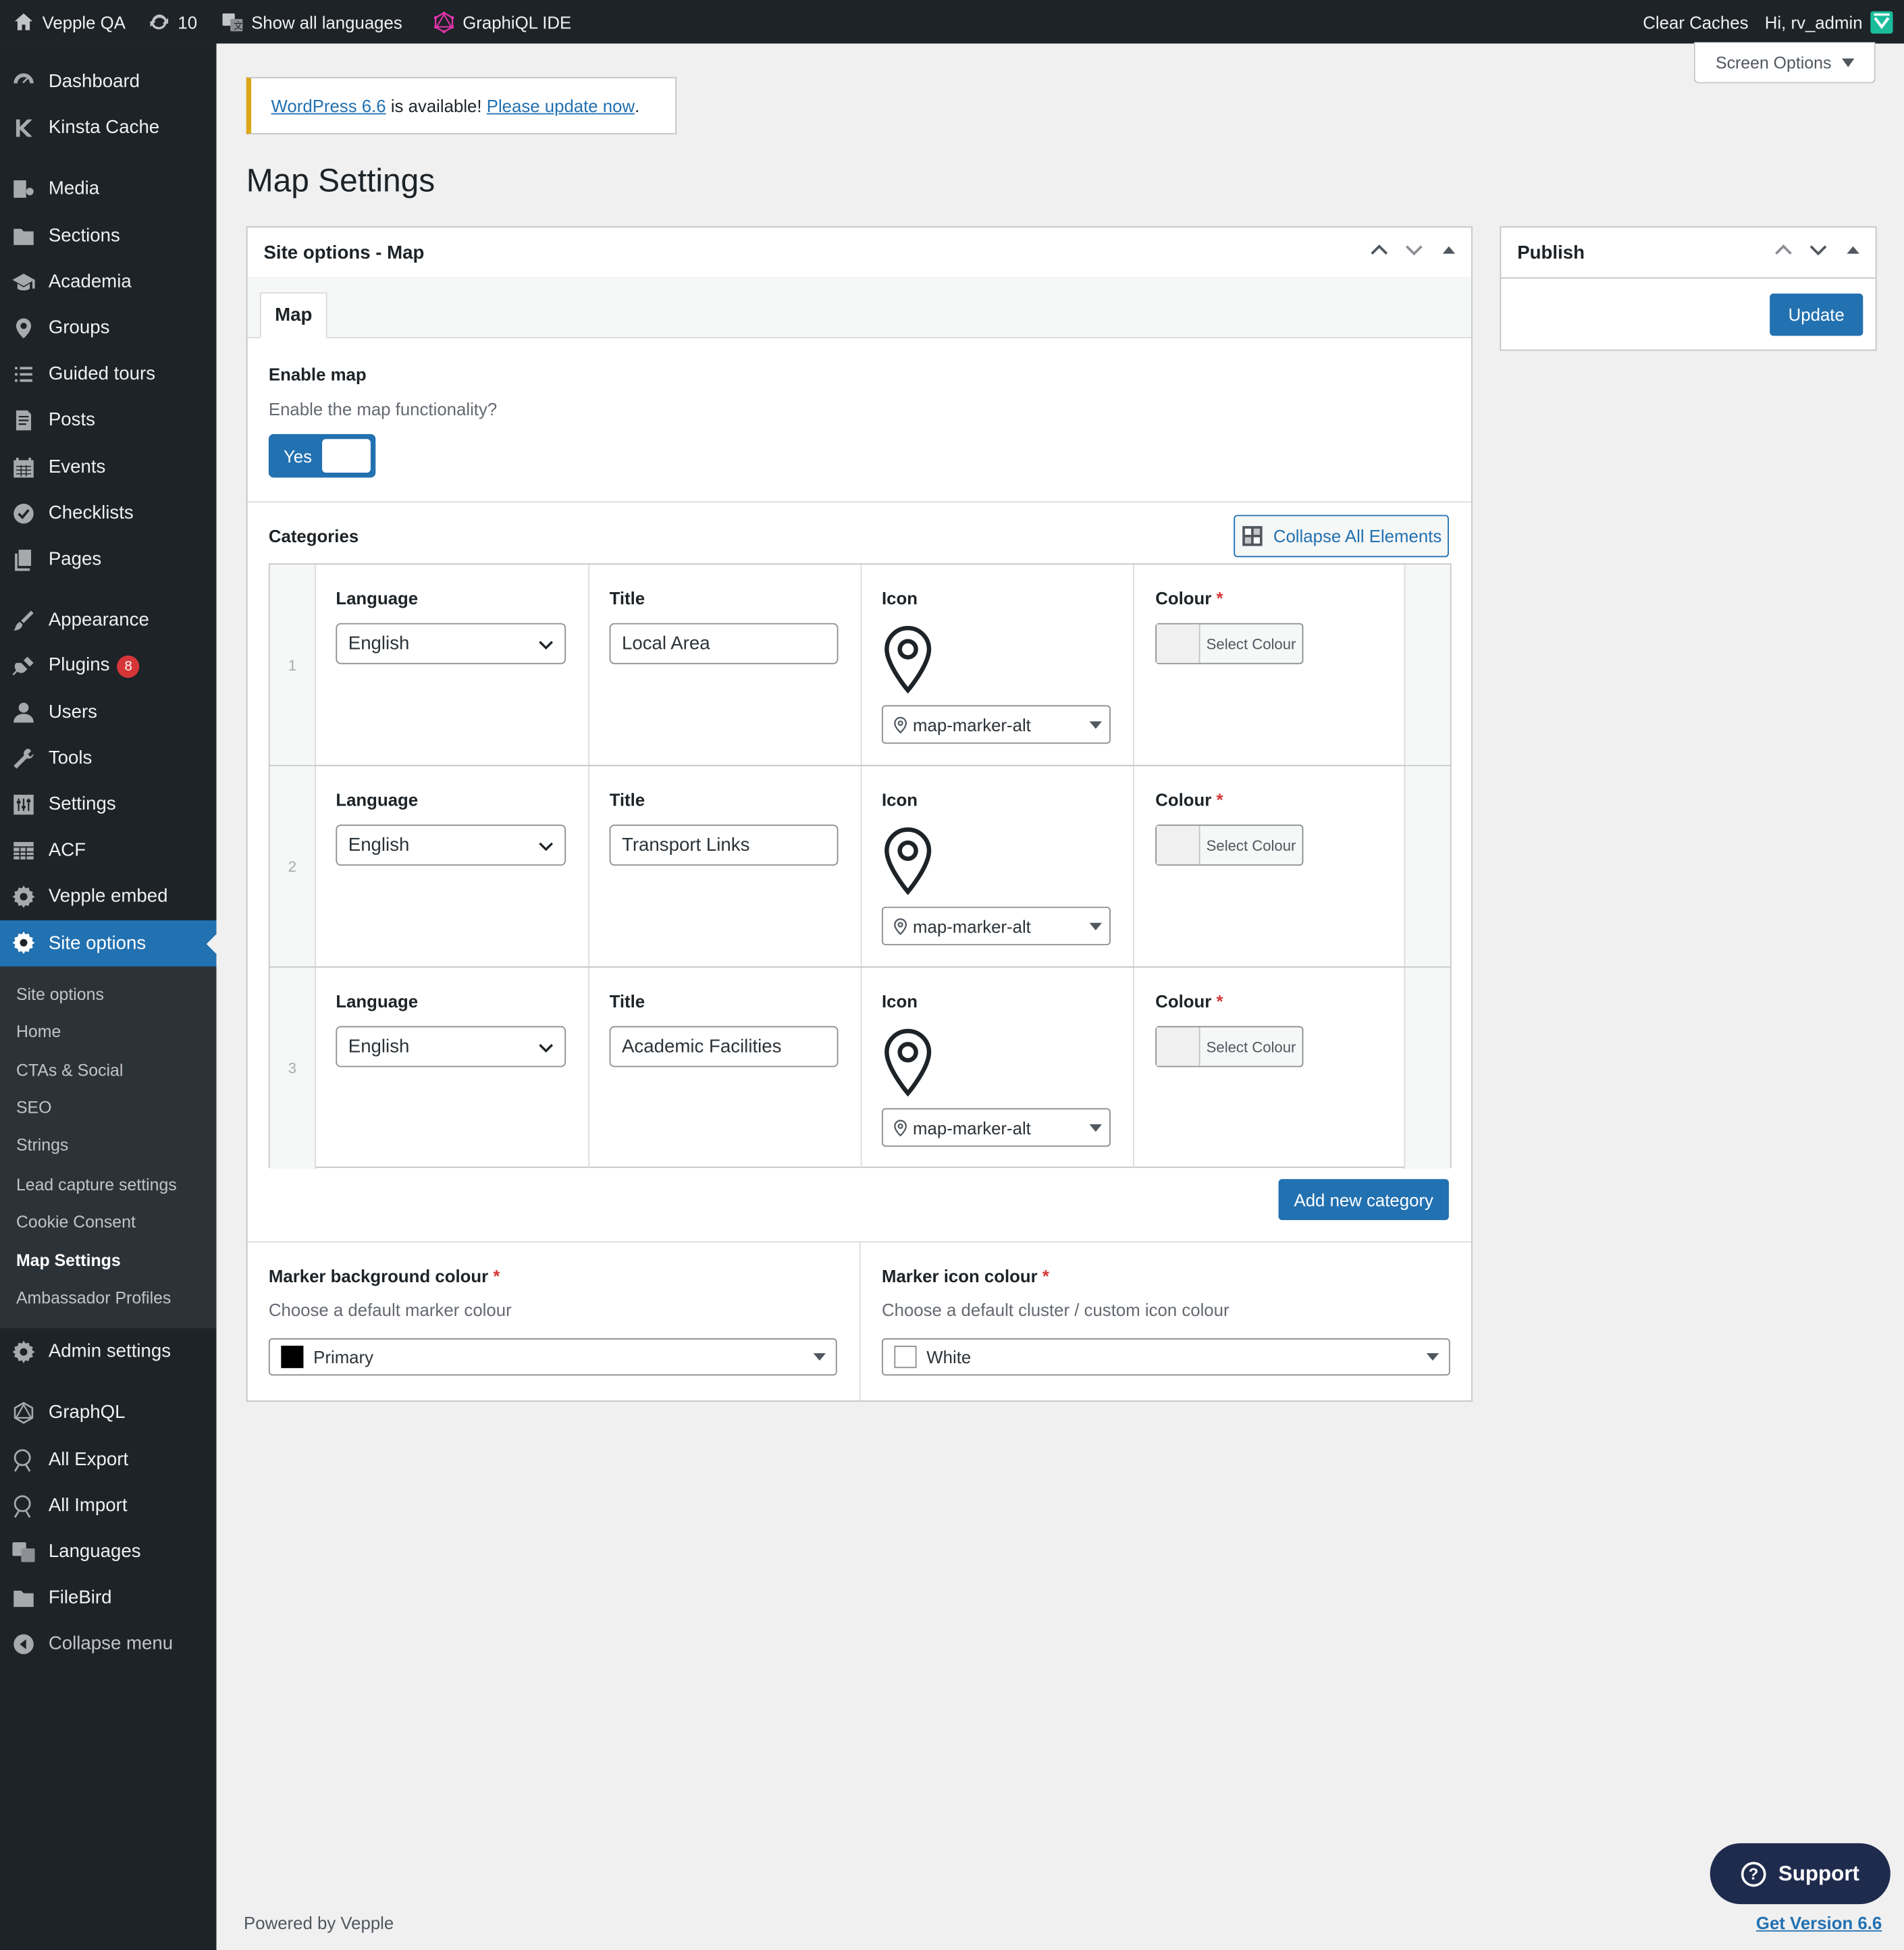  What do you see at coordinates (109, 513) in the screenshot?
I see `sidebar-item-checklists: Checklists` at bounding box center [109, 513].